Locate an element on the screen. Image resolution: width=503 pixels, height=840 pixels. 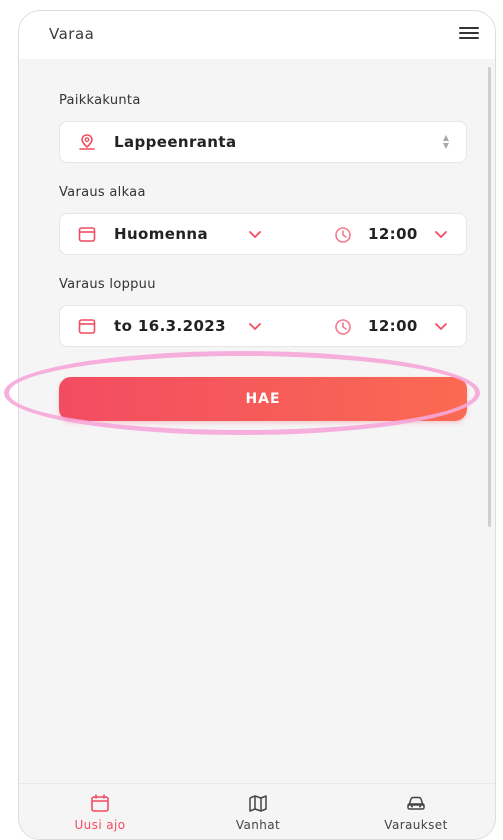
nav-item-old: Vanhat is located at coordinates (258, 811).